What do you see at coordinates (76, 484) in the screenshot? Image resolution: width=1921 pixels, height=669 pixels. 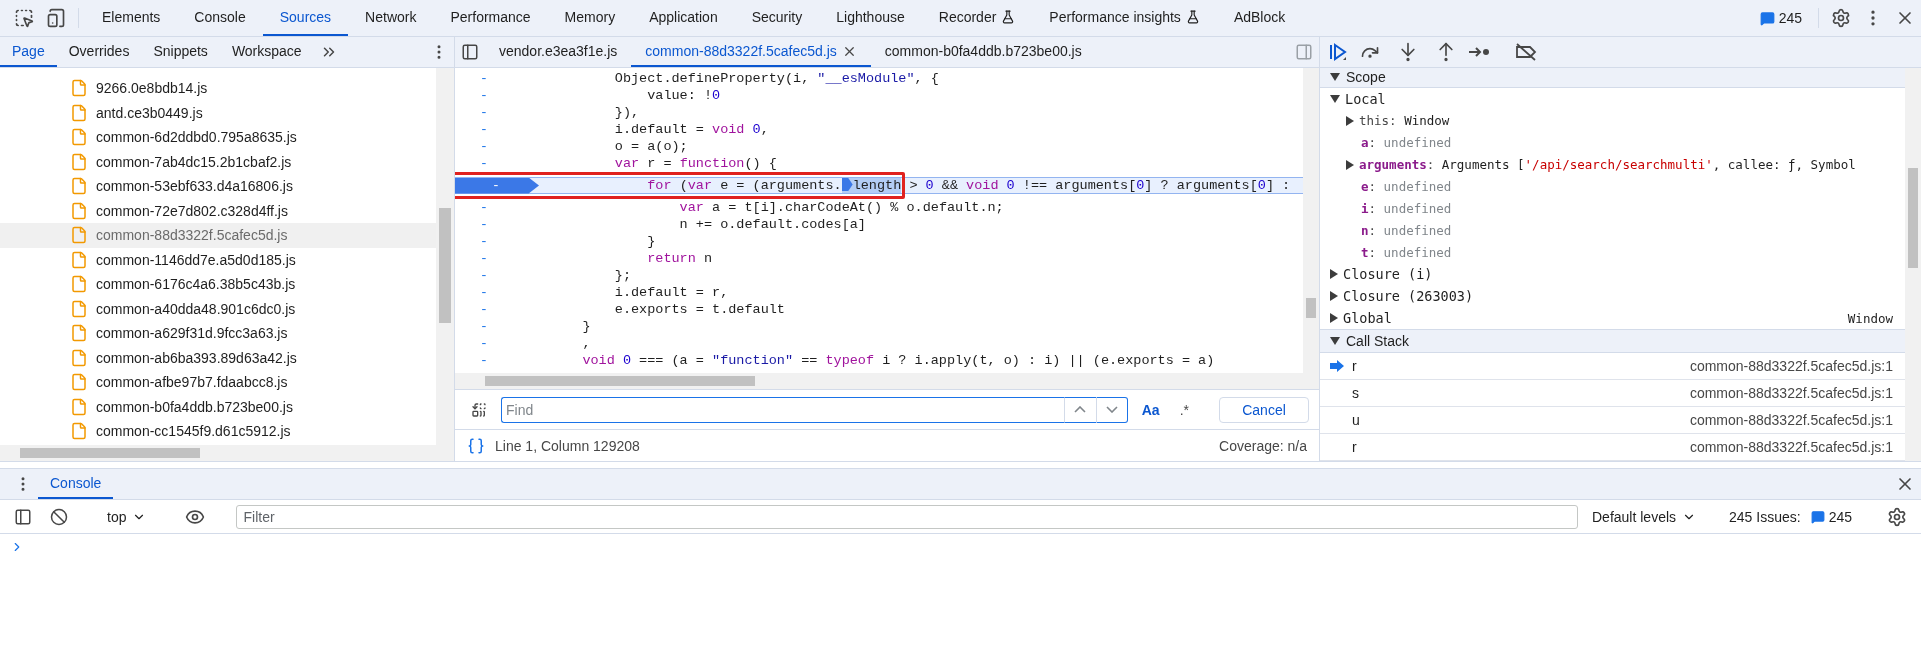 I see `drawer-tab: Console` at bounding box center [76, 484].